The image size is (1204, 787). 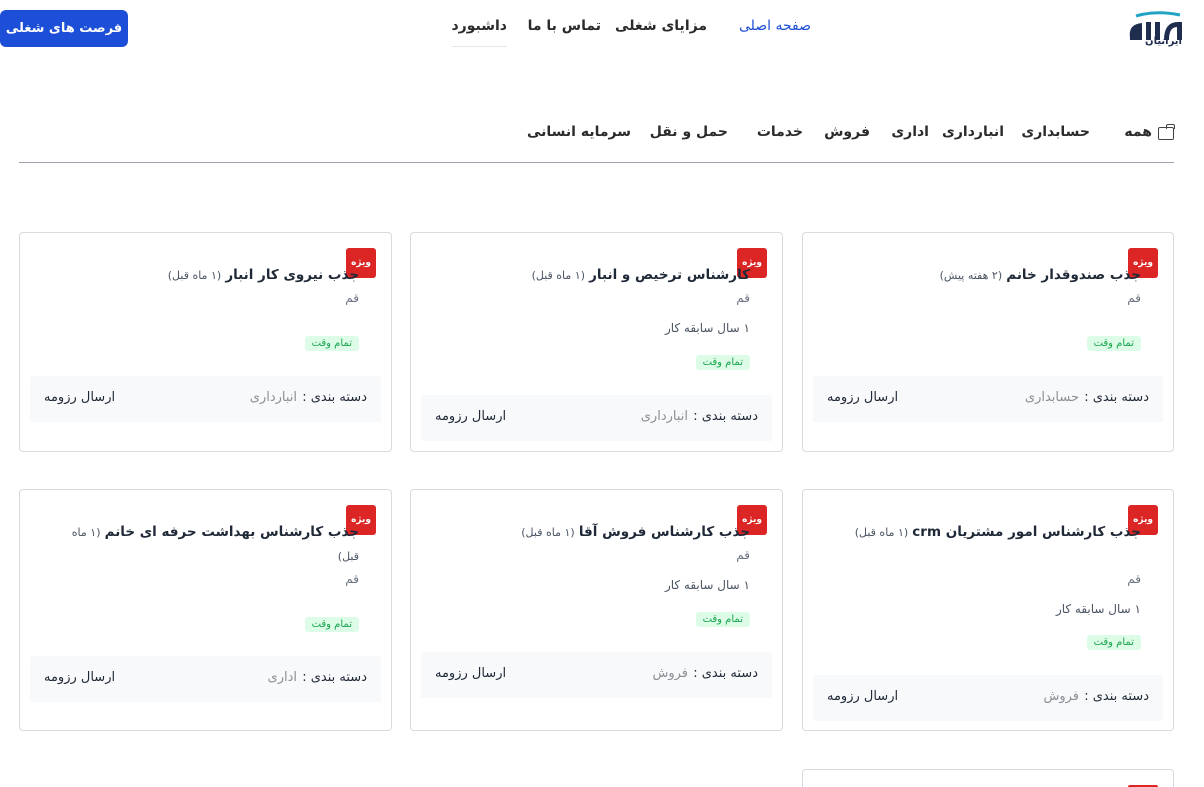 I want to click on nav-benefits: مزایای شغلی, so click(x=661, y=26).